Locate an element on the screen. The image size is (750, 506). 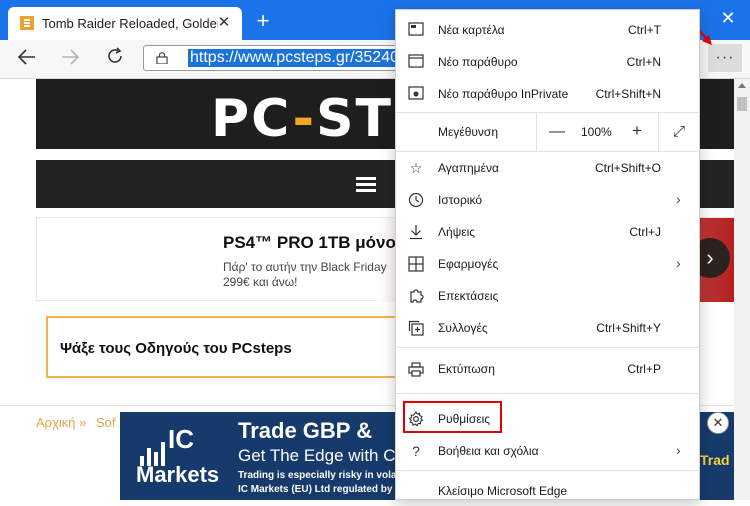
menu-label: Μεγέθυνση is located at coordinates (468, 132).